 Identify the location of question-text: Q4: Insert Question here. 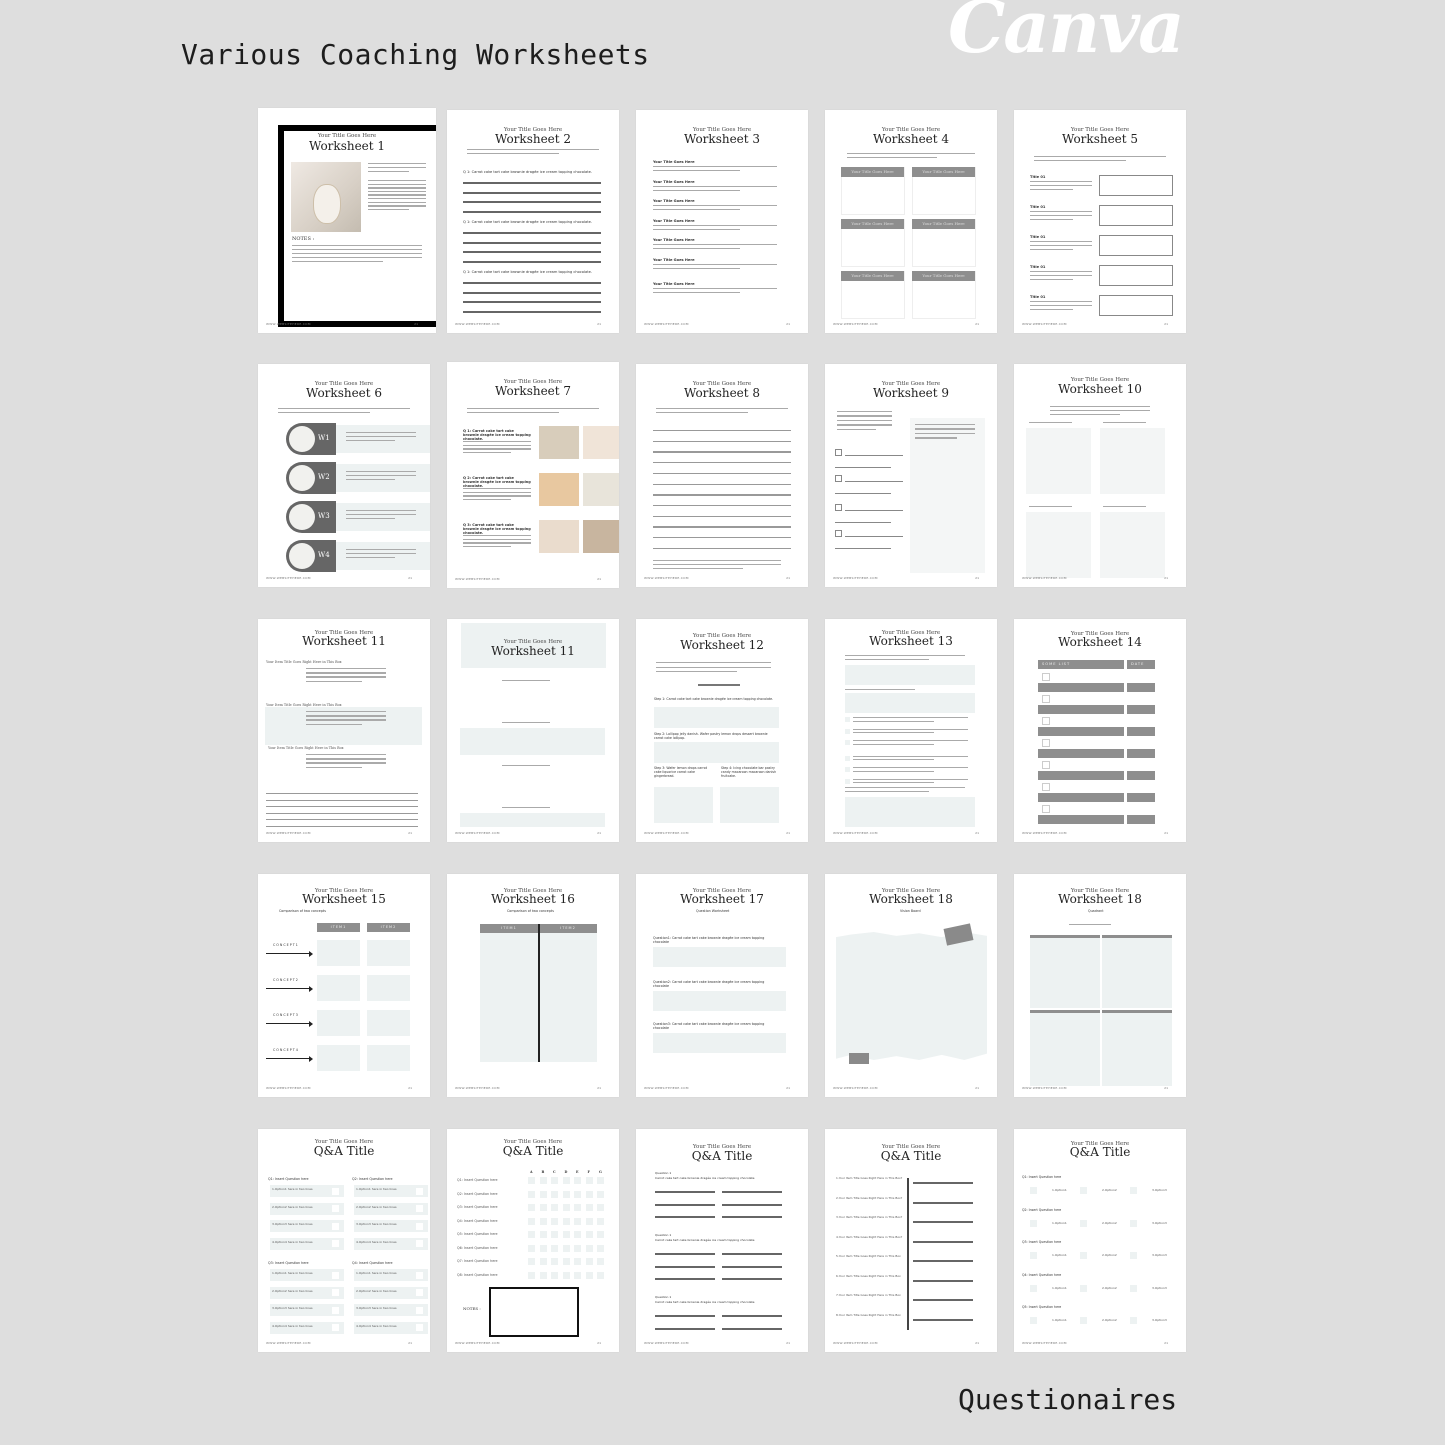
(477, 1220).